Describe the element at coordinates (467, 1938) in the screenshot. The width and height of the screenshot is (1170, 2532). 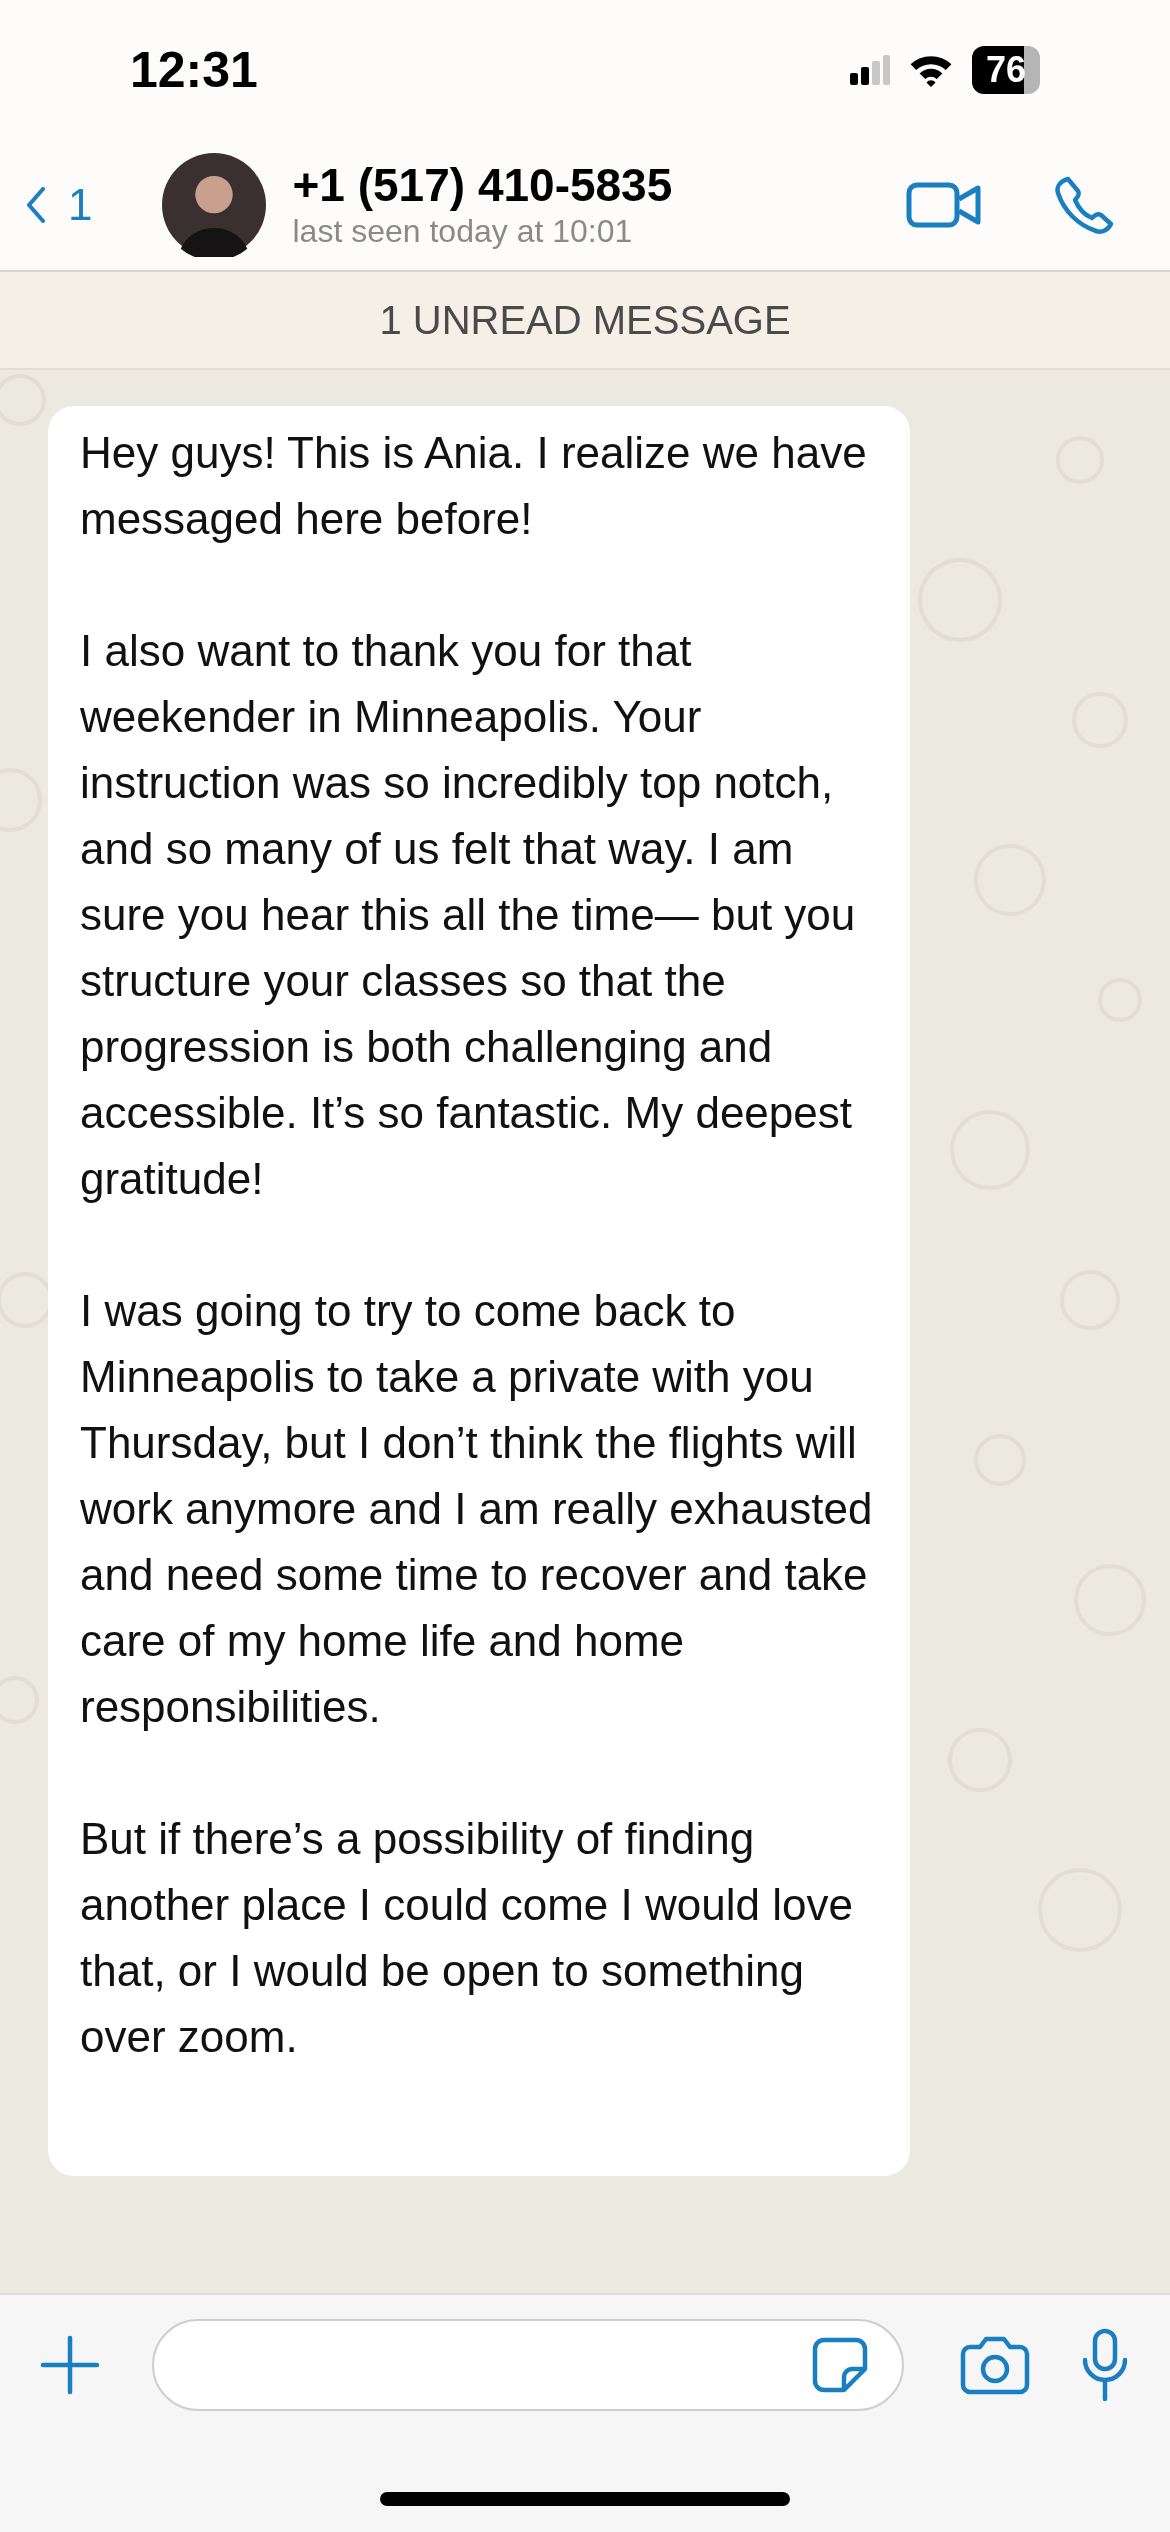
I see `message-text: But if there’s a possibility of finding another place I could come I would love that, or I would be open to something over zoom.` at that location.